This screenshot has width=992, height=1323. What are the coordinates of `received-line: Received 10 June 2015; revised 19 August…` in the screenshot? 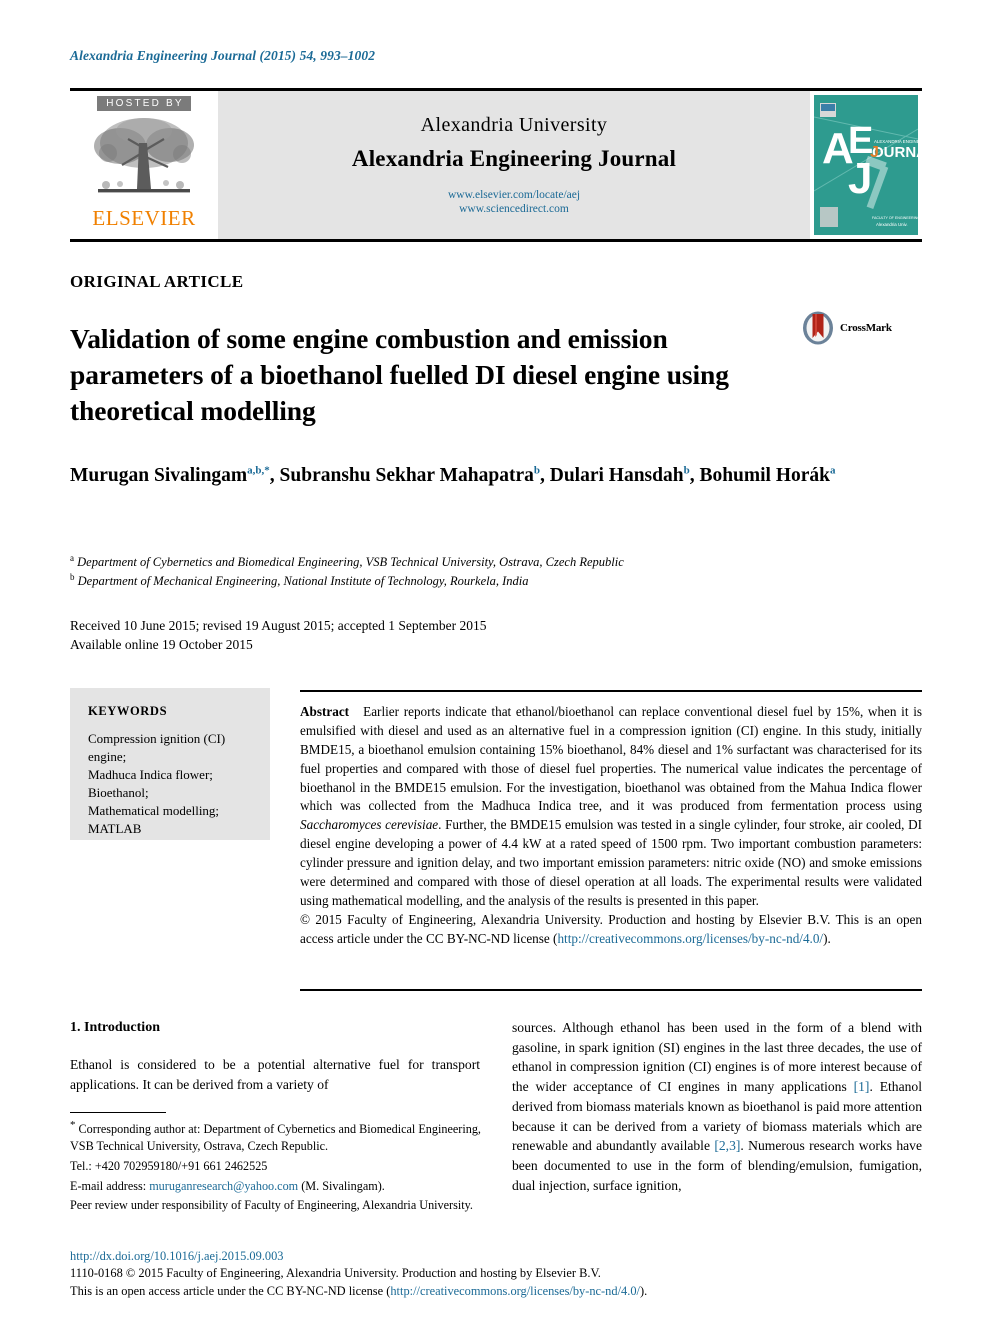 It's located at (278, 625).